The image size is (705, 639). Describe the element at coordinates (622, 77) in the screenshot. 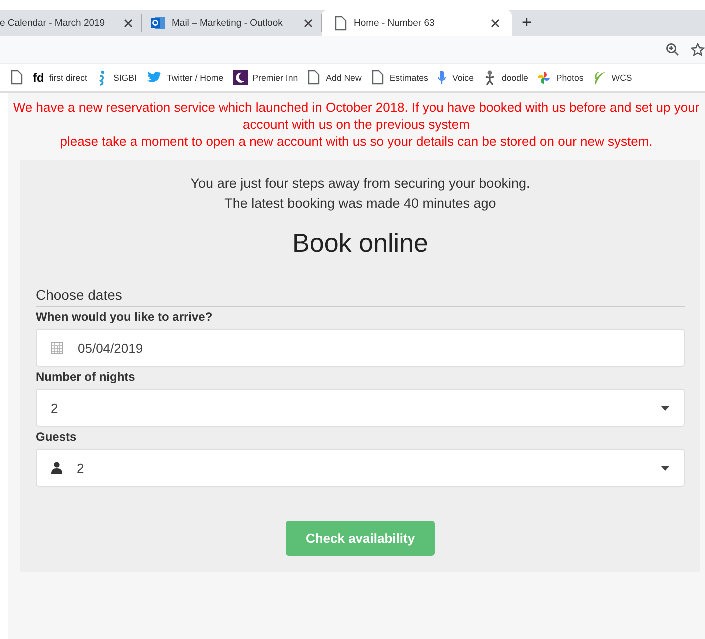

I see `bookmark-link: WCS` at that location.